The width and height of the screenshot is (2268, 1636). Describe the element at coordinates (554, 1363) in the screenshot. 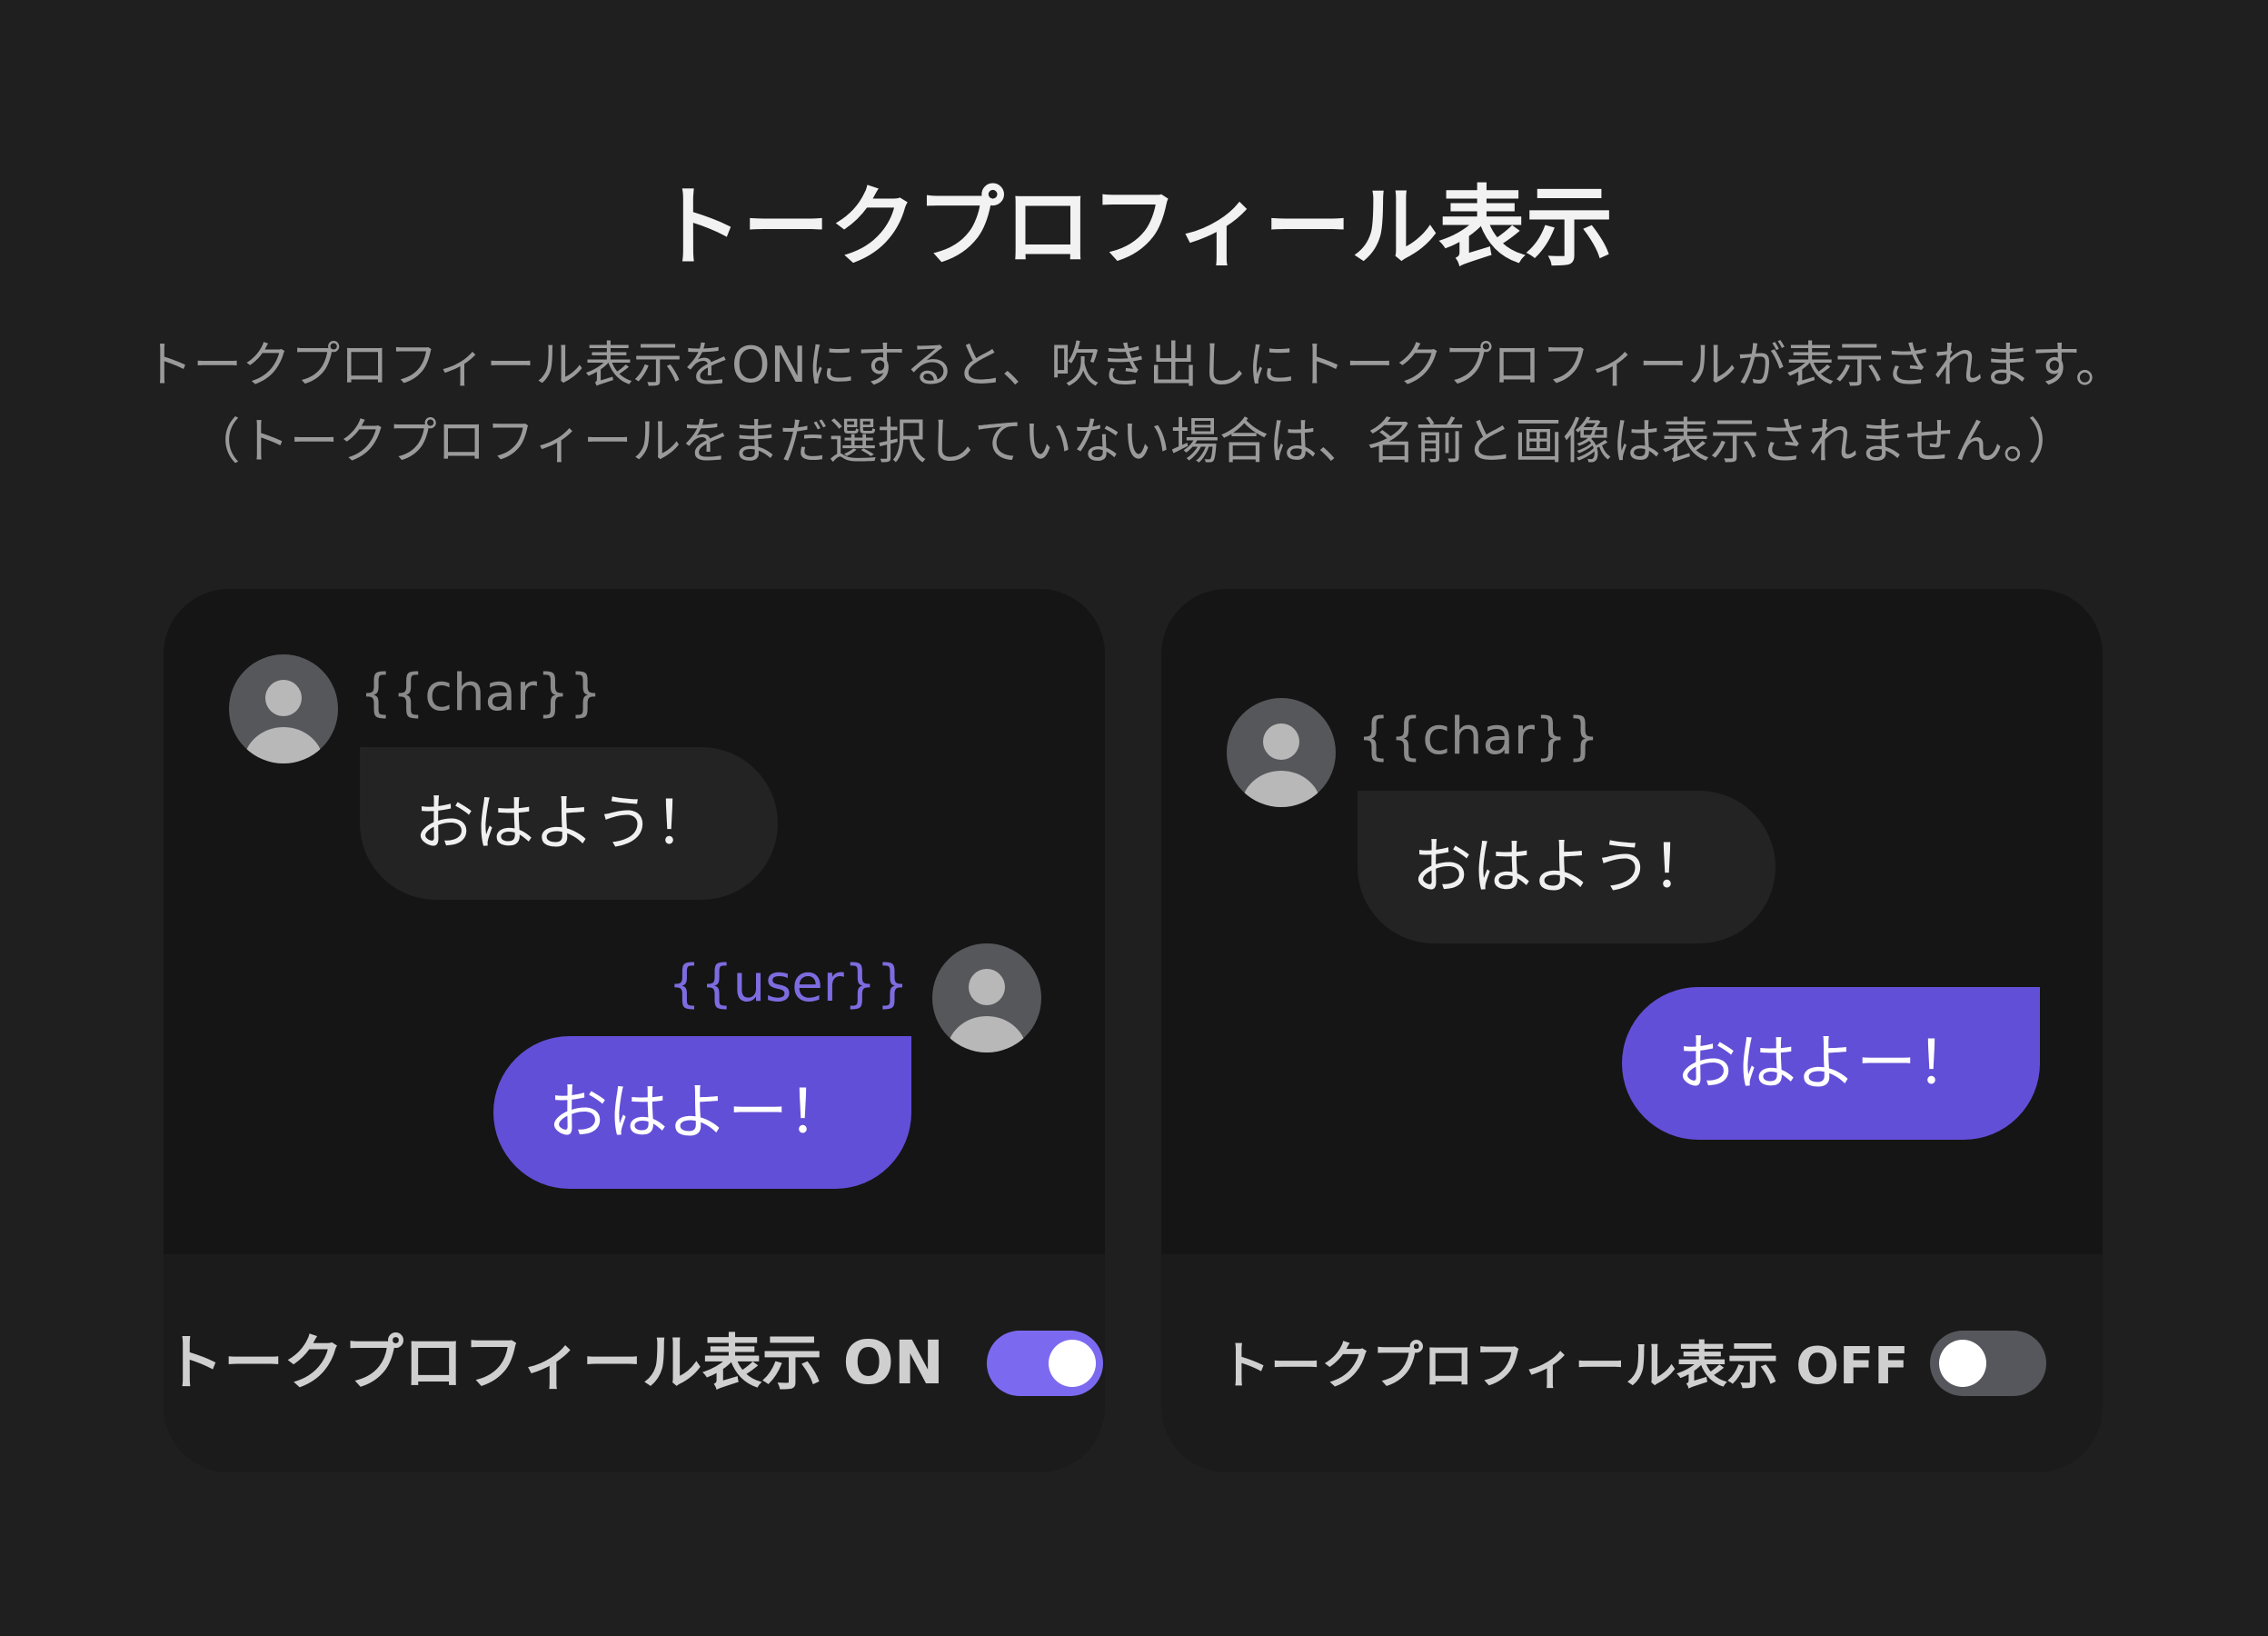

I see `toggle-label-on: トークプロフィール表示 ON` at that location.